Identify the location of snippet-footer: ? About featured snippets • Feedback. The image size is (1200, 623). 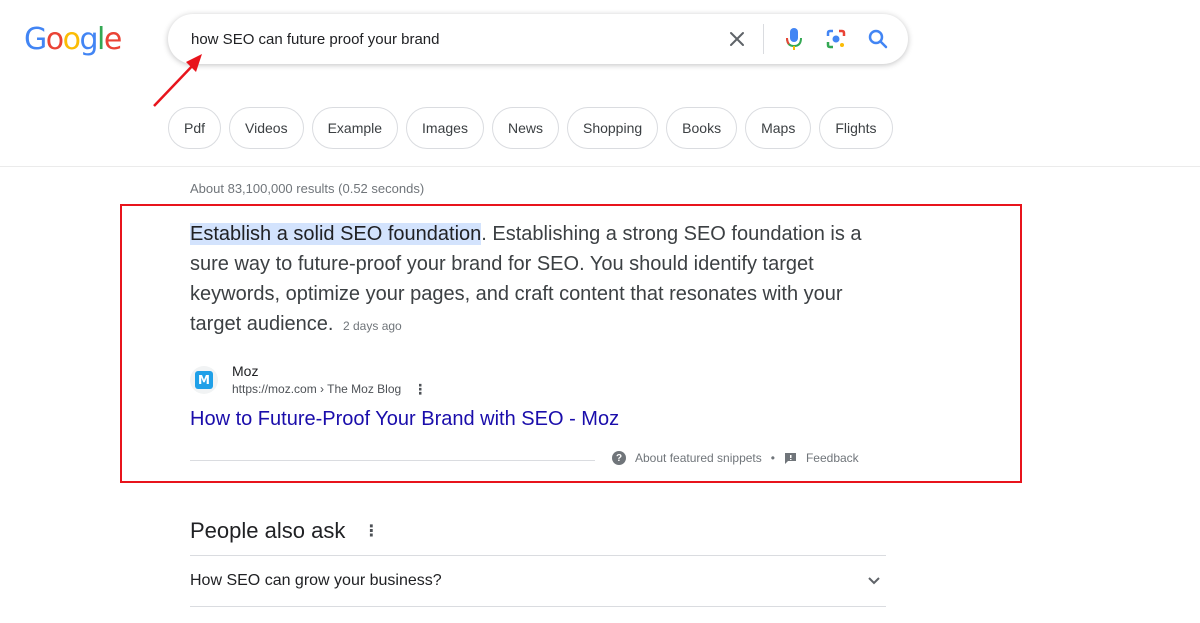
(735, 458).